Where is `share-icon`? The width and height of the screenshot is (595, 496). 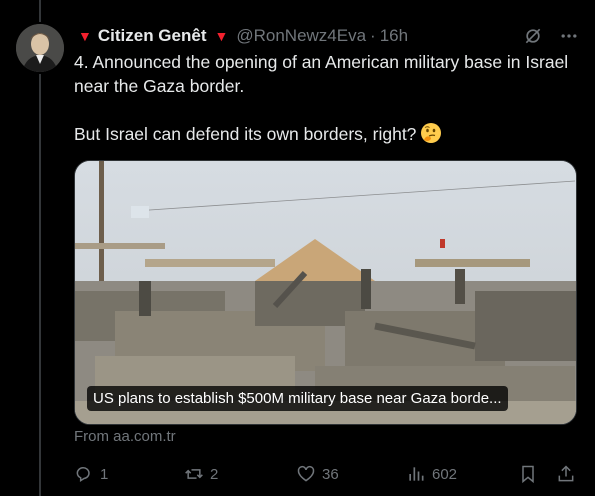
share-icon is located at coordinates (566, 474).